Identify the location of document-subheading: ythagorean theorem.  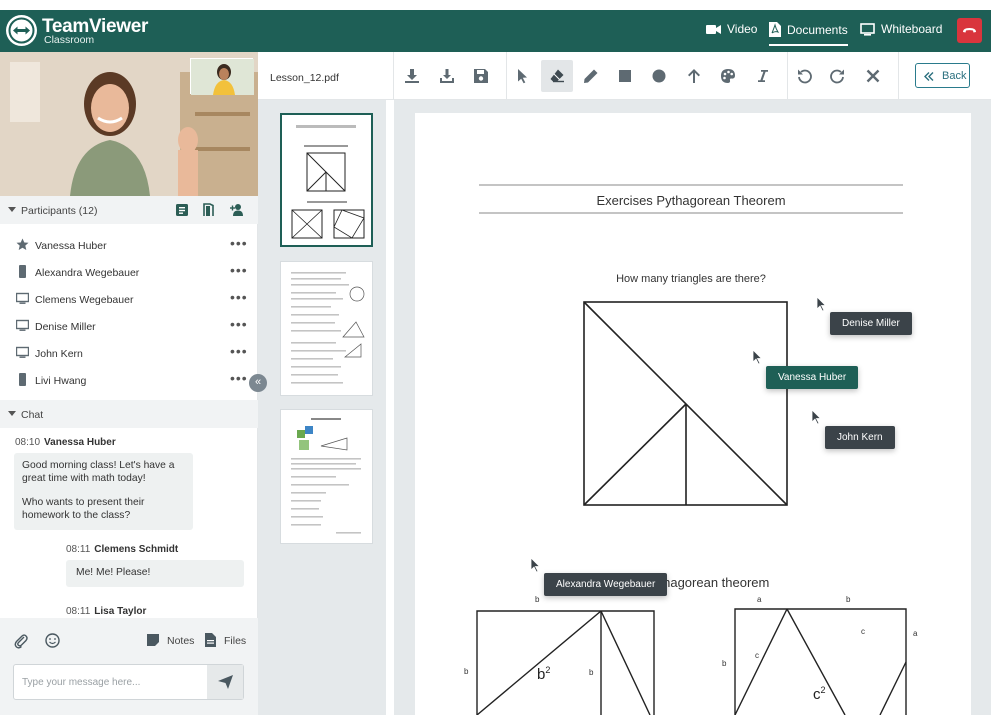
(711, 582).